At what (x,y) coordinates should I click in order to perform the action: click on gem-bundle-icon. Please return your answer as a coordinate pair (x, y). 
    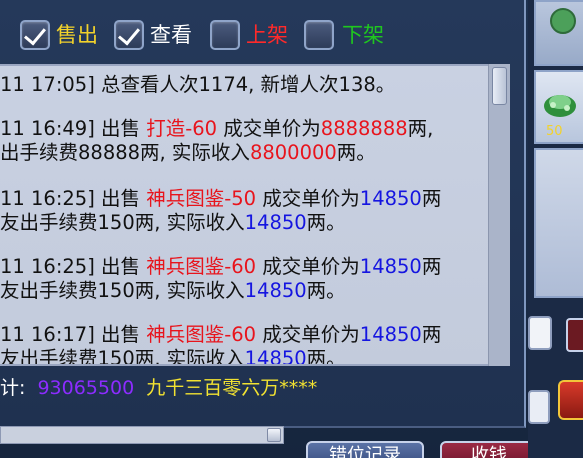
    Looking at the image, I should click on (560, 106).